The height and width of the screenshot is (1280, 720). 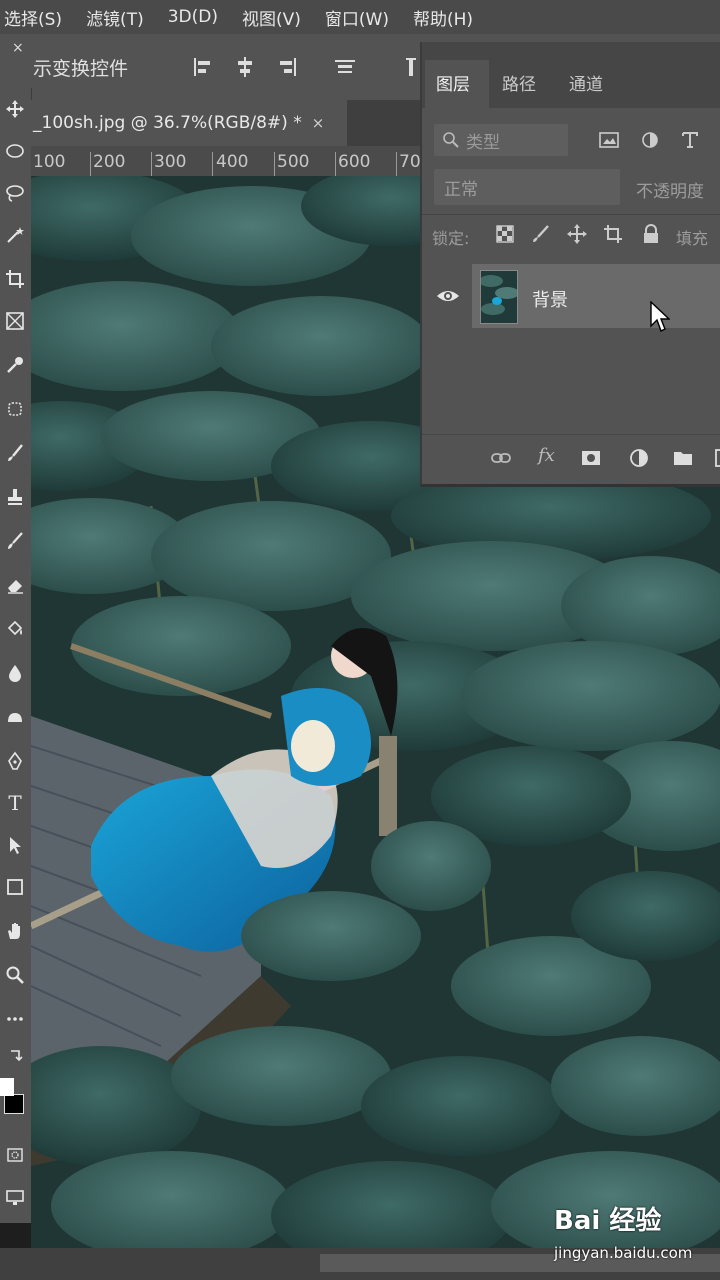 I want to click on ellipse-marquee-icon, so click(x=15, y=151).